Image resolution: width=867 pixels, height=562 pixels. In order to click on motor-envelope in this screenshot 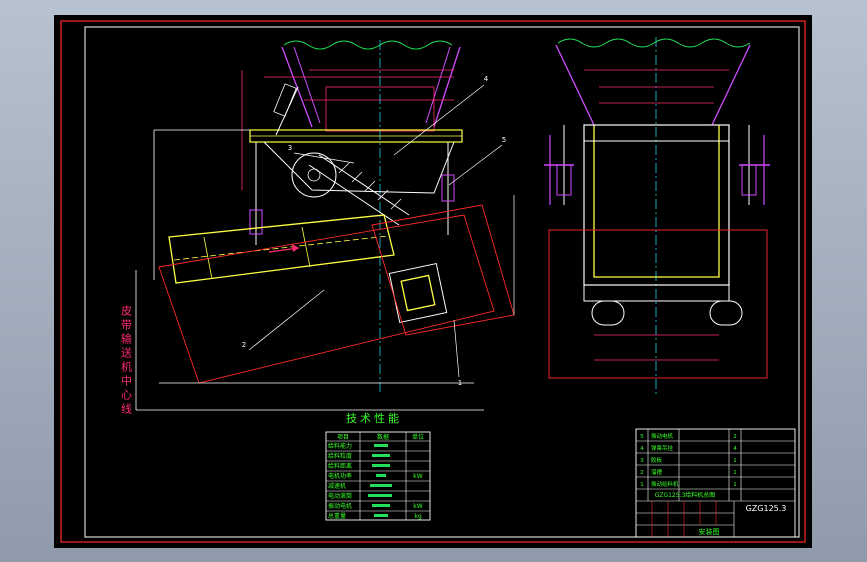, I will do `click(443, 270)`.